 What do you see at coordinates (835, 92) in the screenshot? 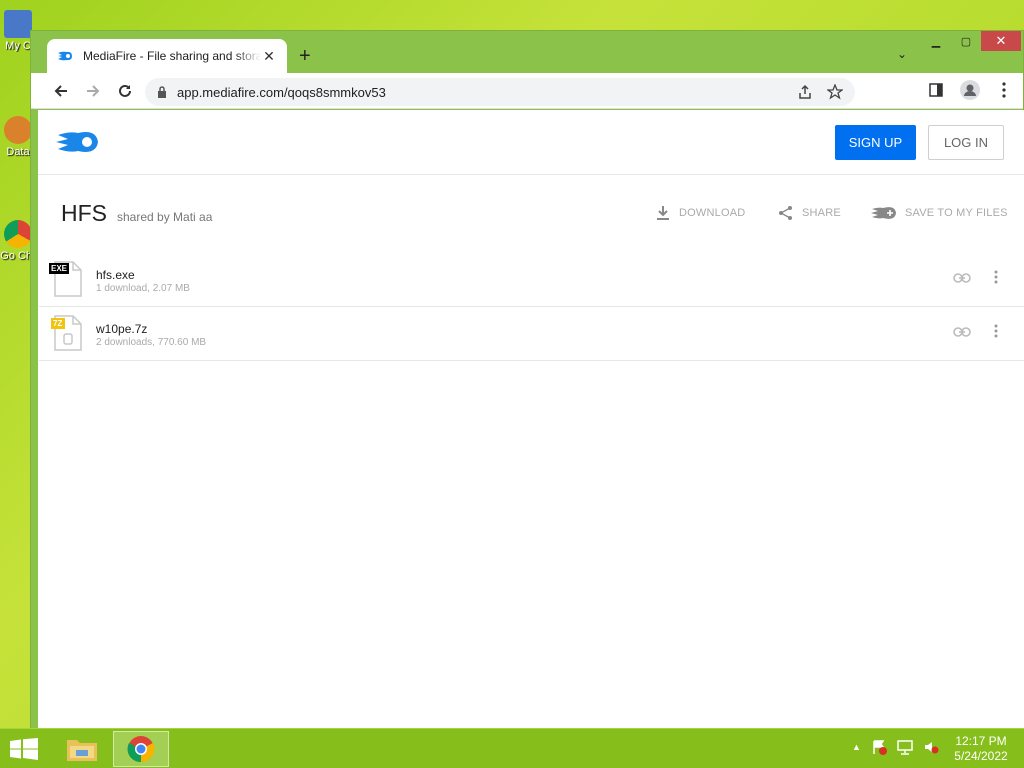
I see `bookmark-star-icon` at bounding box center [835, 92].